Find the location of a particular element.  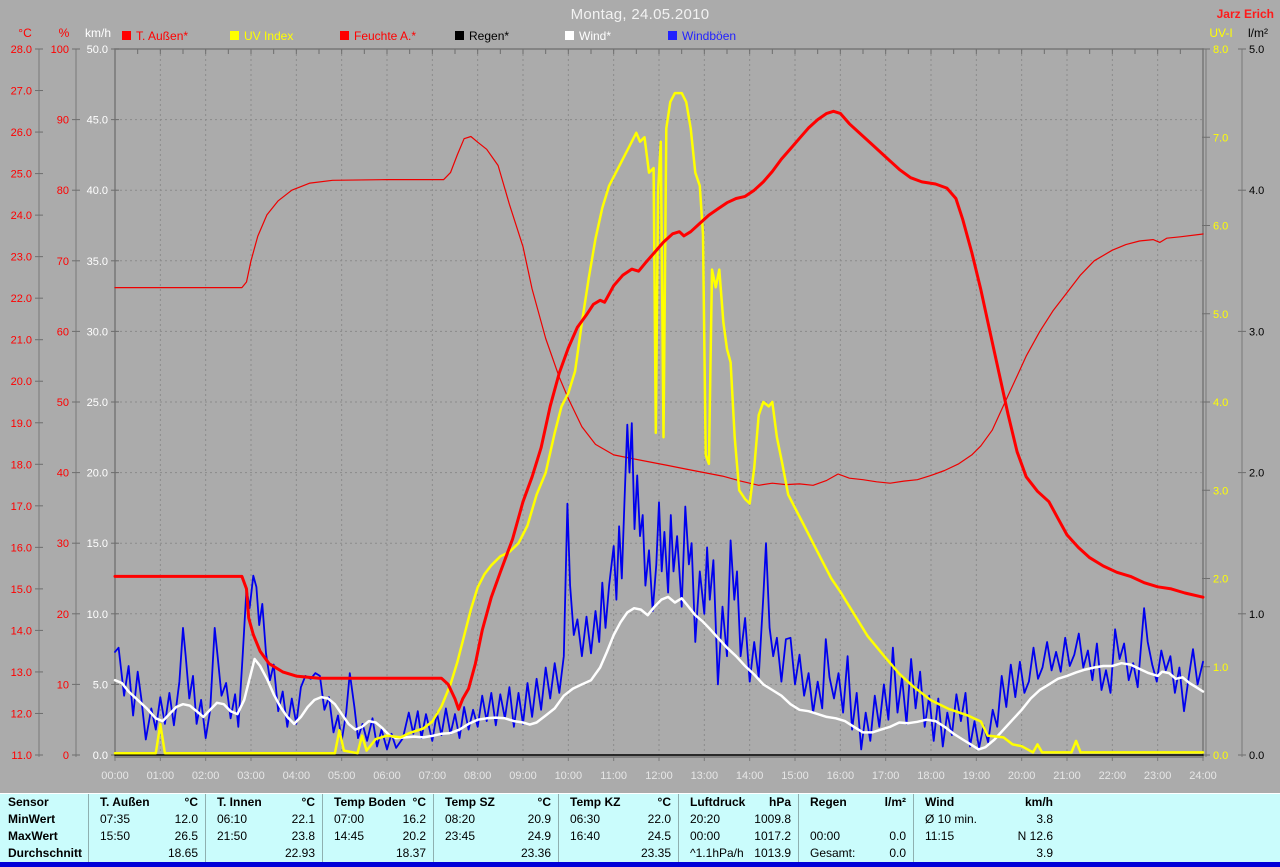

x-tick-label: 13:00 is located at coordinates (705, 776).